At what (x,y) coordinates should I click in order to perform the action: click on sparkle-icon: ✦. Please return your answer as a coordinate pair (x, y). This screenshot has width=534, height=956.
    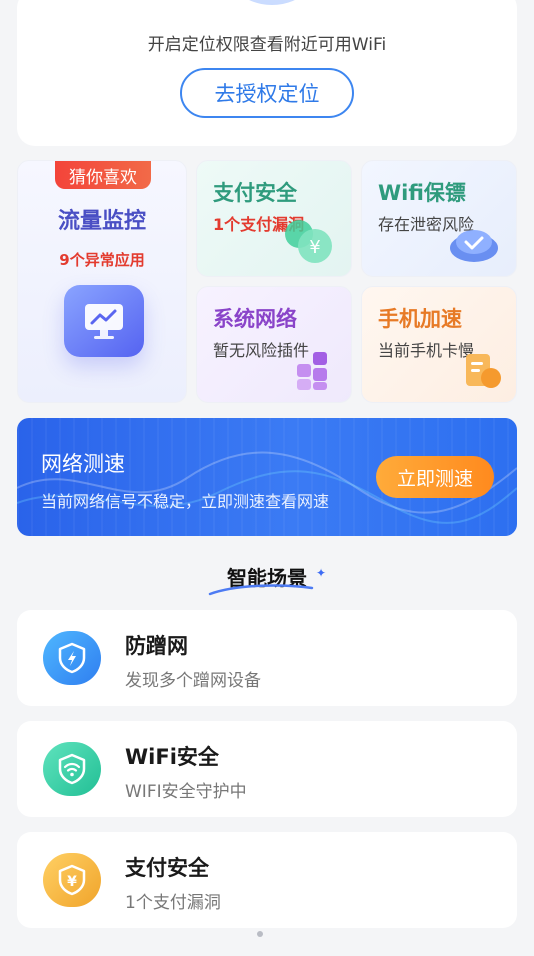
    Looking at the image, I should click on (321, 573).